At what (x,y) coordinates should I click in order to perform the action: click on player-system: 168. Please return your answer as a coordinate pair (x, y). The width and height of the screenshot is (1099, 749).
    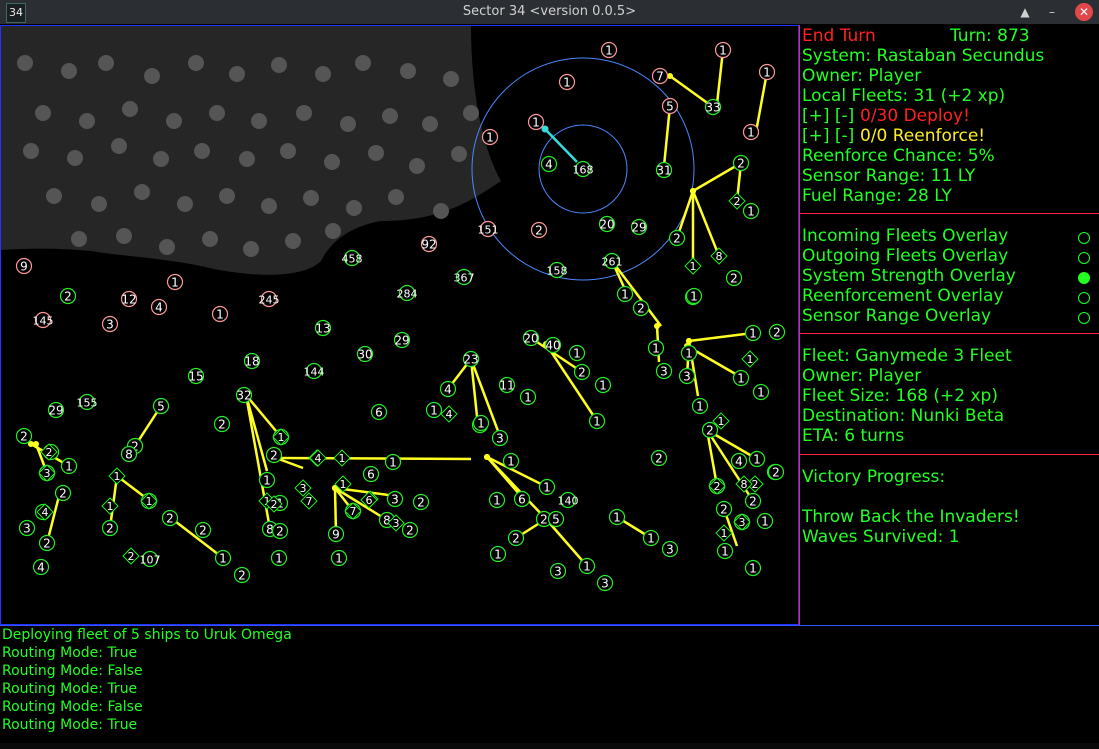
    Looking at the image, I should click on (583, 169).